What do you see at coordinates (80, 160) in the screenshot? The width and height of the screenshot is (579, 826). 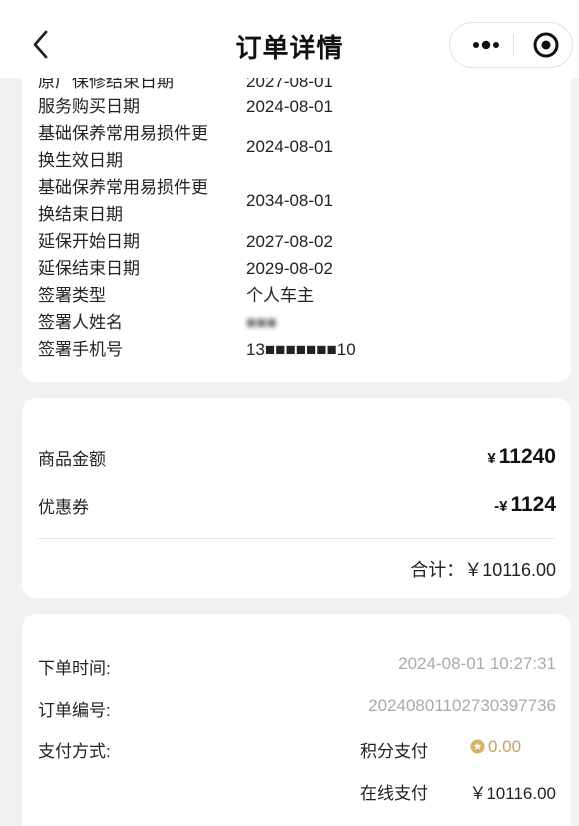 I see `detail-label-maintenance-start-line2: 换生效日期` at bounding box center [80, 160].